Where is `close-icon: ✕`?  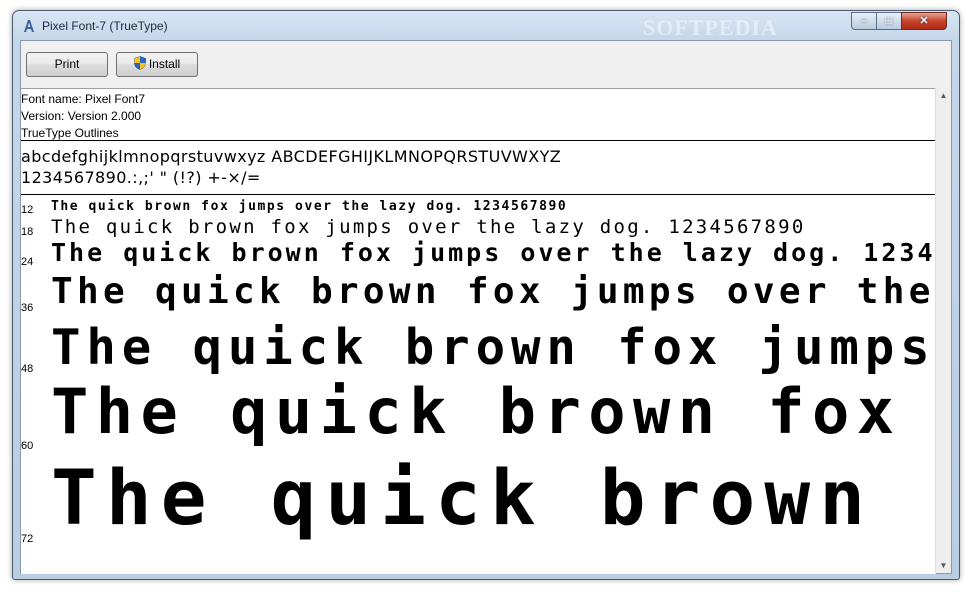 close-icon: ✕ is located at coordinates (924, 21).